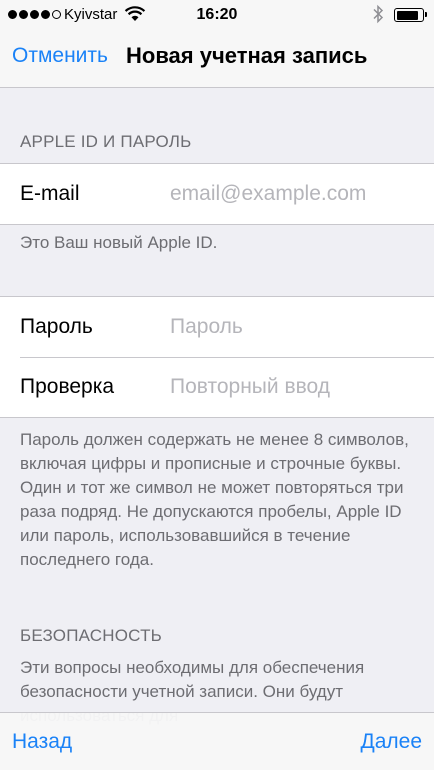 The height and width of the screenshot is (770, 434). I want to click on verify-label: Проверка, so click(67, 386).